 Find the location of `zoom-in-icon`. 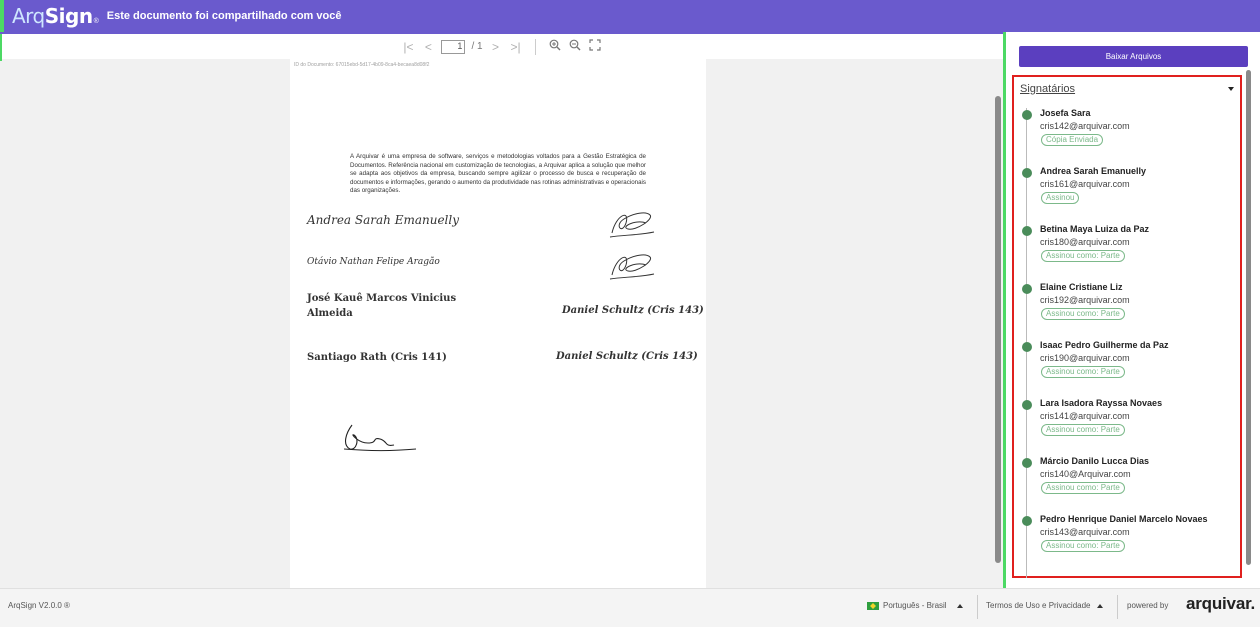

zoom-in-icon is located at coordinates (555, 46).